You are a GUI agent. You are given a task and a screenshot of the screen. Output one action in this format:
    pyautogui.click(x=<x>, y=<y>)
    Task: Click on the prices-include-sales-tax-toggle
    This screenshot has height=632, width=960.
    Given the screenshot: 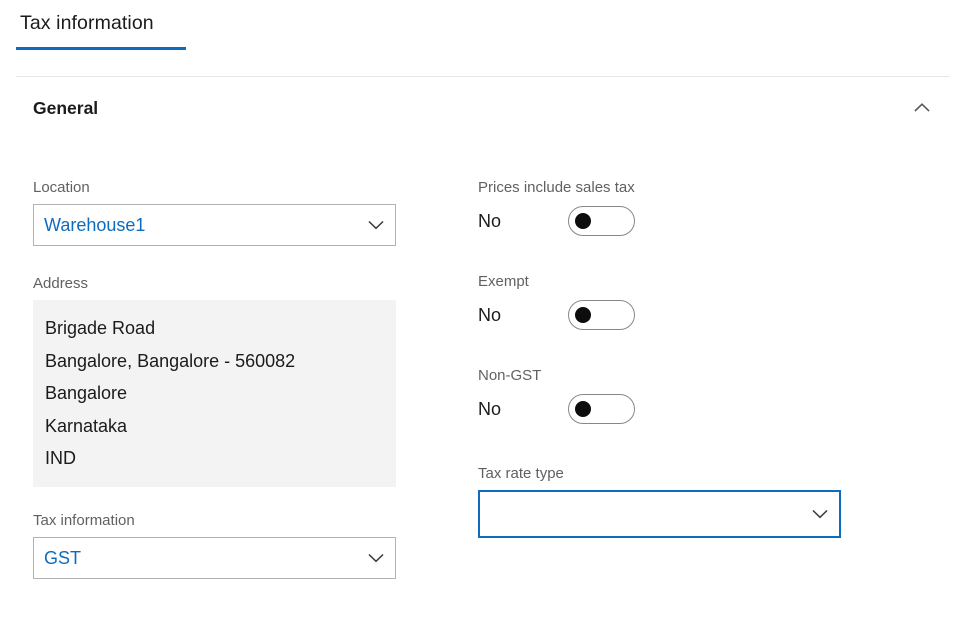 What is the action you would take?
    pyautogui.click(x=601, y=221)
    